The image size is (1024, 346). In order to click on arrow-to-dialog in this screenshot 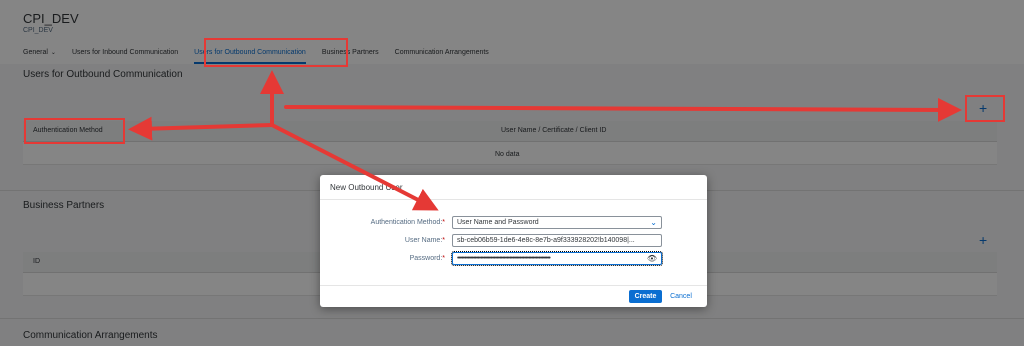, I will do `click(354, 167)`.